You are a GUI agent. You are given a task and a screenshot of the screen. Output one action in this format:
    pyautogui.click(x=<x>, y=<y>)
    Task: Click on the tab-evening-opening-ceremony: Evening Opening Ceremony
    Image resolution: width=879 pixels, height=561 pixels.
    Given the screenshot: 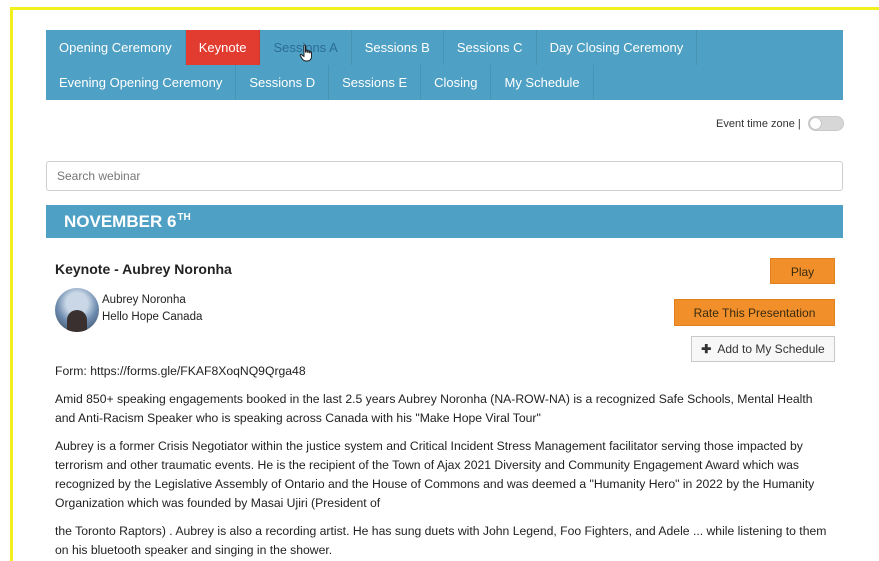 What is the action you would take?
    pyautogui.click(x=141, y=82)
    